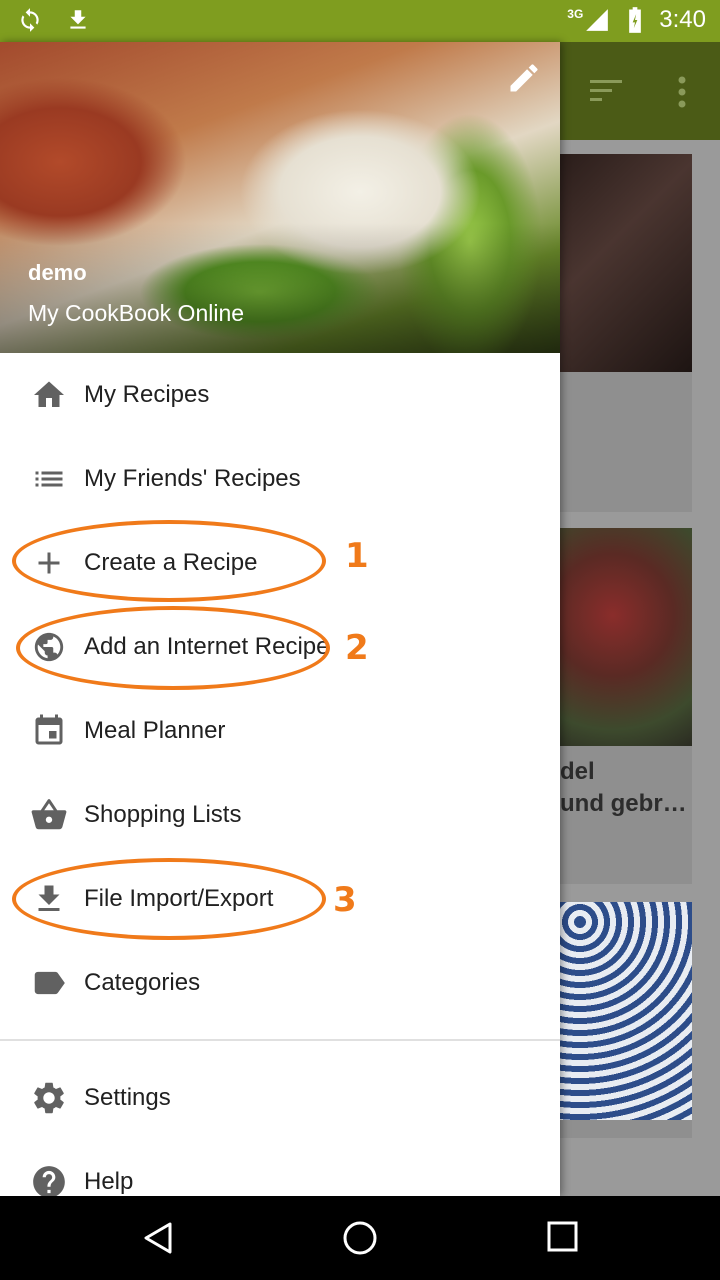 The height and width of the screenshot is (1280, 720). What do you see at coordinates (49, 395) in the screenshot?
I see `home-icon` at bounding box center [49, 395].